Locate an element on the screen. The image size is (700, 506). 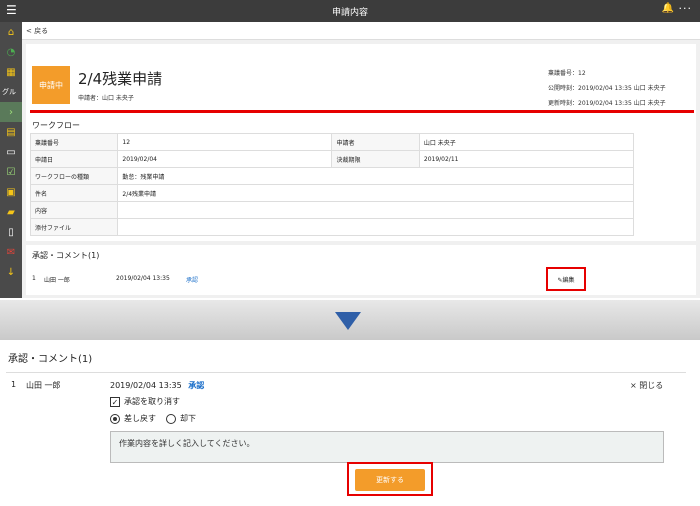
radio-reject-label: 却下 is located at coordinates (188, 418).